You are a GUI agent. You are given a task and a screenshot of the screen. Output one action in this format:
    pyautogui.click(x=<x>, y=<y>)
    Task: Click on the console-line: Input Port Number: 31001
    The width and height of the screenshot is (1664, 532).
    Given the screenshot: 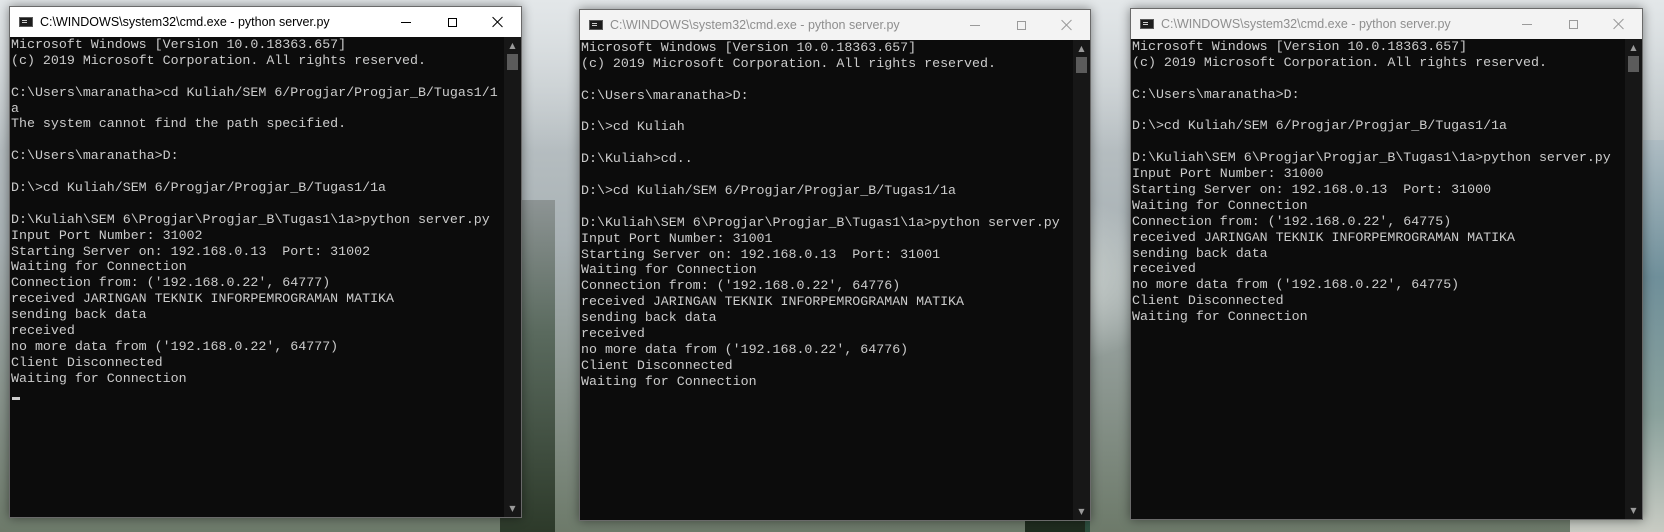 What is the action you would take?
    pyautogui.click(x=677, y=238)
    